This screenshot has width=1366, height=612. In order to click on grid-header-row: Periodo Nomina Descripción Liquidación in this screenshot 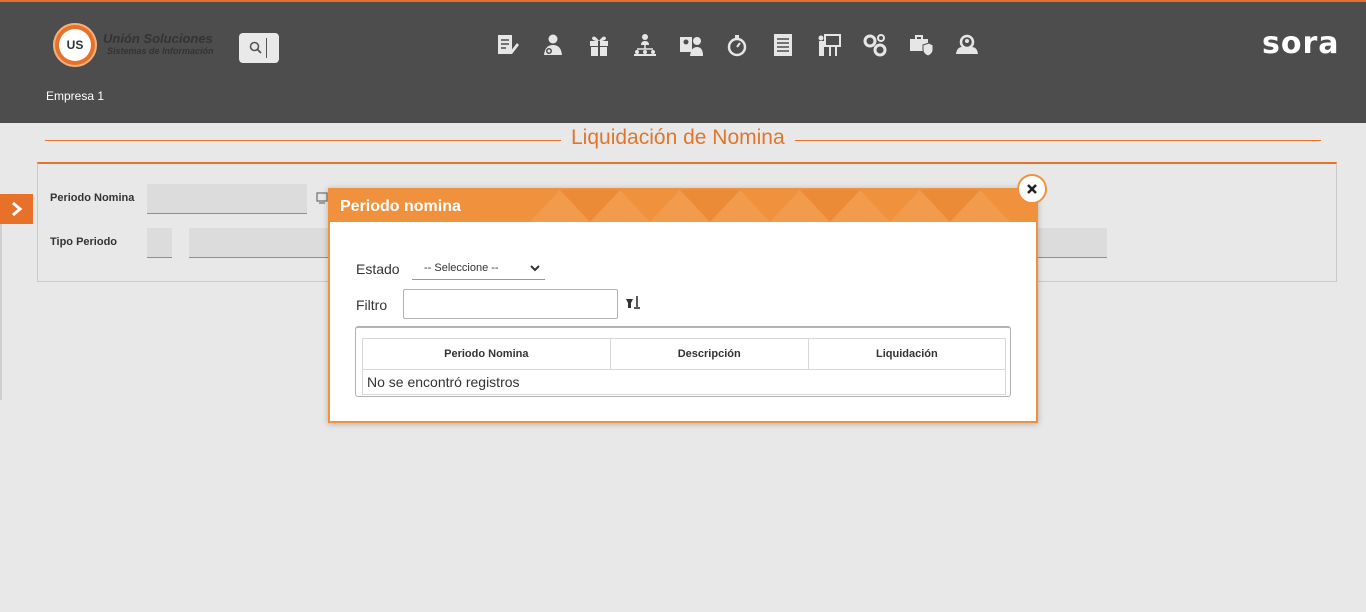, I will do `click(684, 354)`.